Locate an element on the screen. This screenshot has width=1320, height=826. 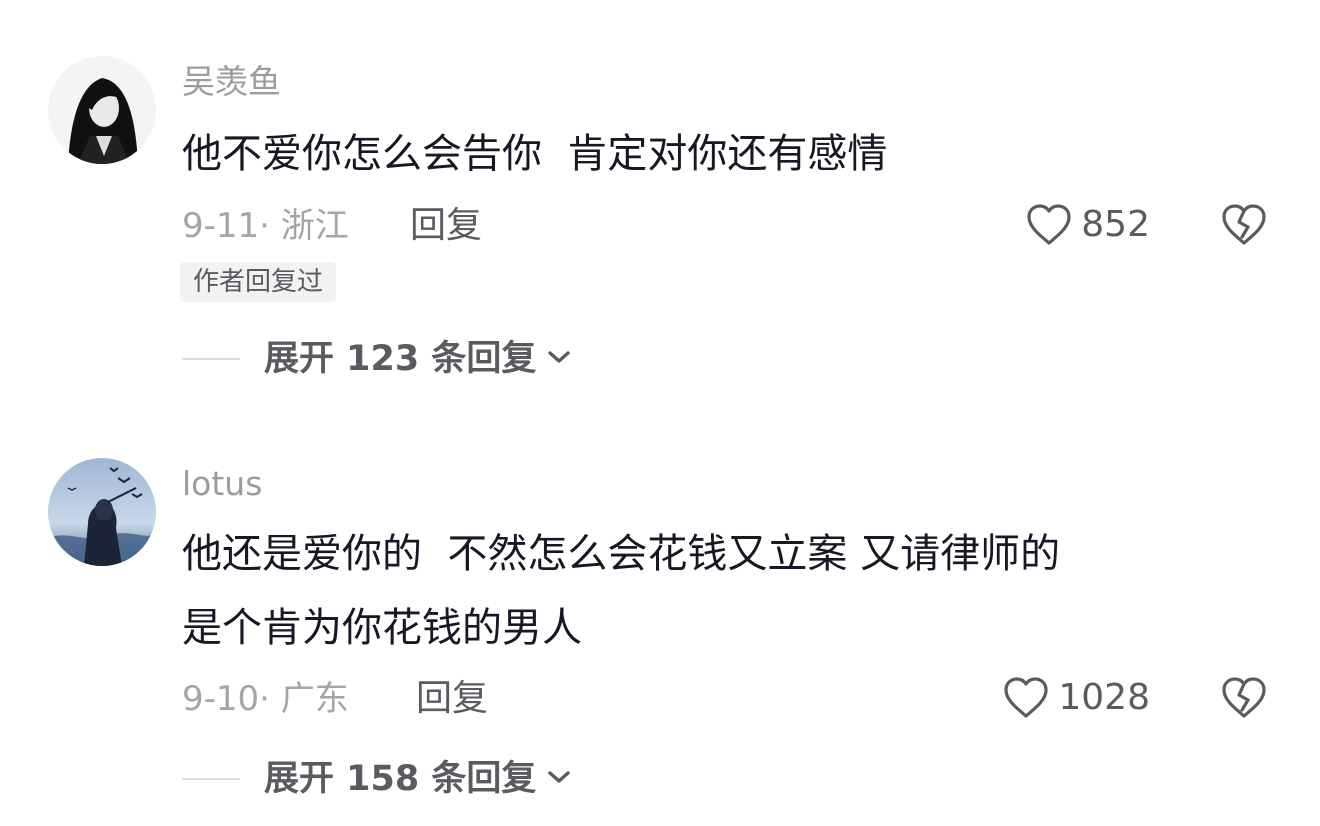
expand-replies-button: 展开 123 条回复 is located at coordinates (377, 359).